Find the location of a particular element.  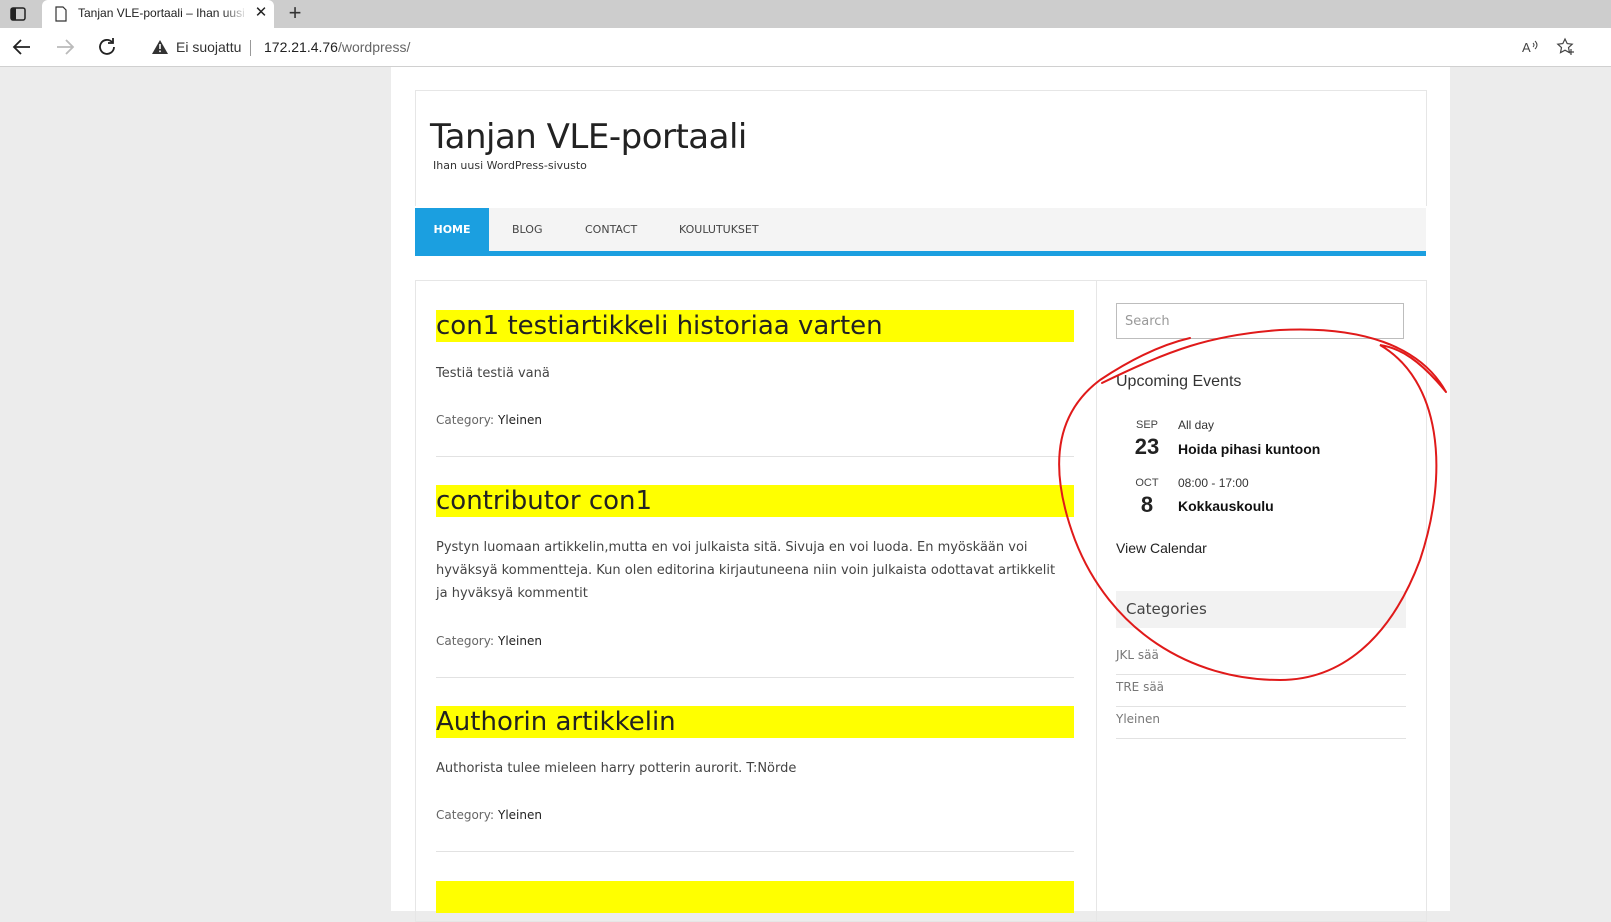

url-text: 172.21.4.76/wordpress/ is located at coordinates (337, 47).